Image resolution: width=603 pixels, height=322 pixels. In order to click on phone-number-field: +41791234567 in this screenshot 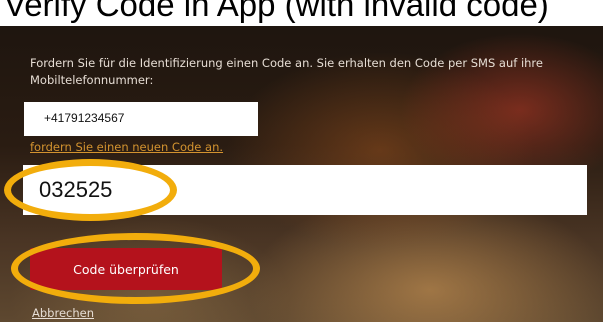, I will do `click(141, 119)`.